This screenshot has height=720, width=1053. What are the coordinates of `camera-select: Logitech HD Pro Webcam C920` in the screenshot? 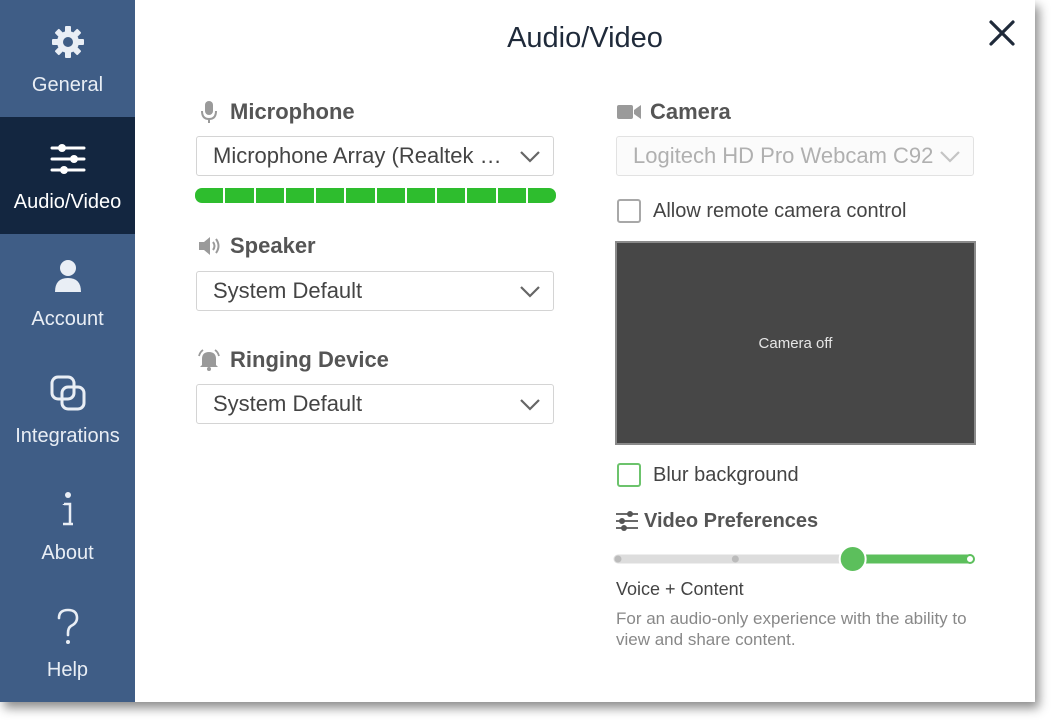 It's located at (795, 156).